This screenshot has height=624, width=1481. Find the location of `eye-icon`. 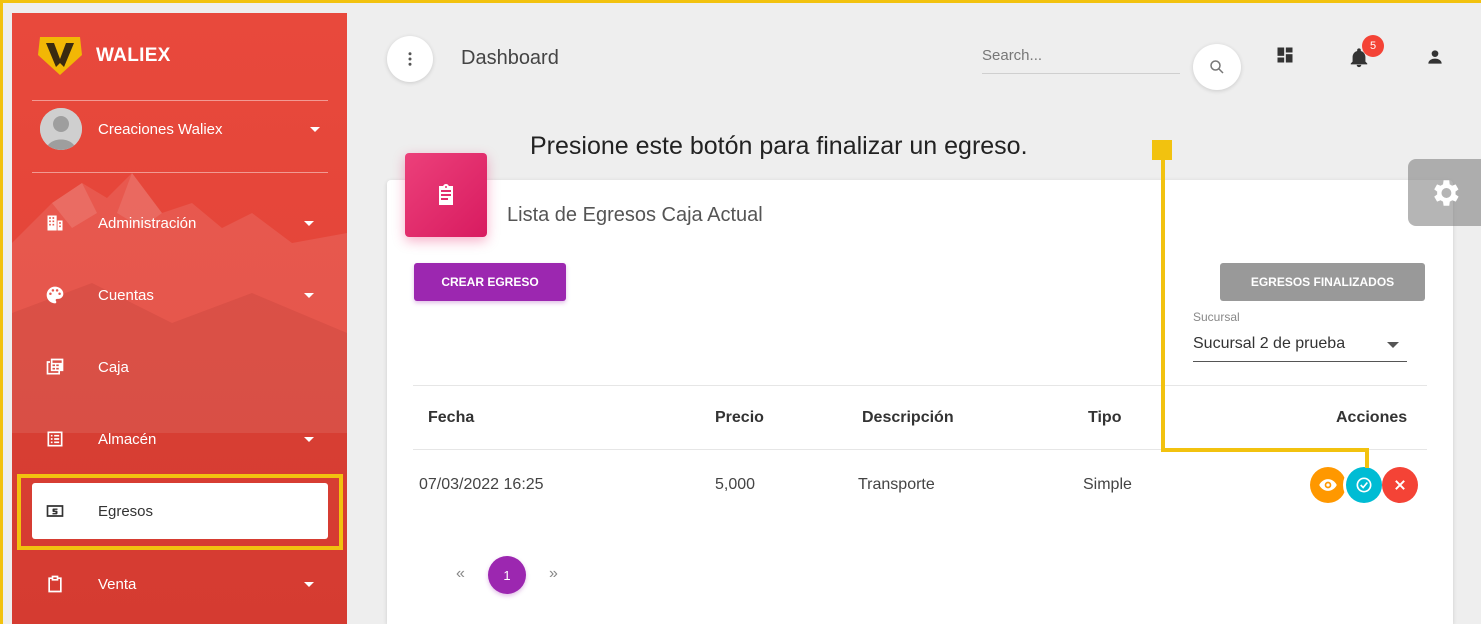

eye-icon is located at coordinates (1328, 485).